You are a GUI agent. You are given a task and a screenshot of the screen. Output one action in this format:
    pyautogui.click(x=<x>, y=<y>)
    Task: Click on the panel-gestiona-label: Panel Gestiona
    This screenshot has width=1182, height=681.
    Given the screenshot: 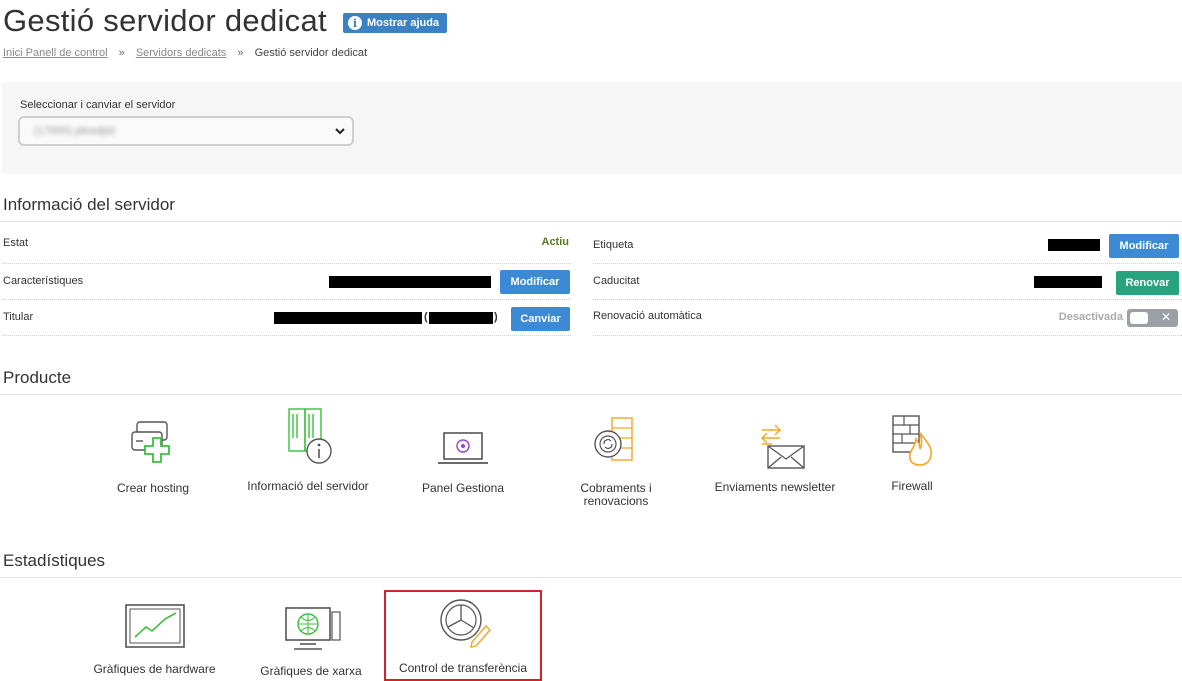 What is the action you would take?
    pyautogui.click(x=463, y=488)
    